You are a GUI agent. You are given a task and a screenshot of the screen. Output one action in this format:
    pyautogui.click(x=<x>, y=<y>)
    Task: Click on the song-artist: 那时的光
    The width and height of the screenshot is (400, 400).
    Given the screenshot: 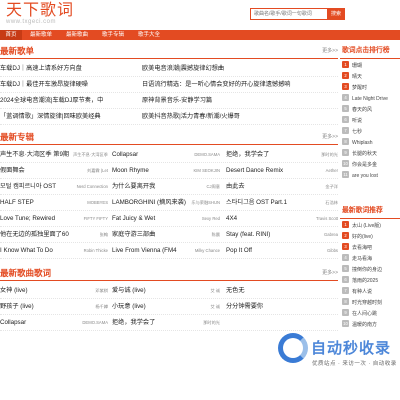 What is the action you would take?
    pyautogui.click(x=211, y=322)
    